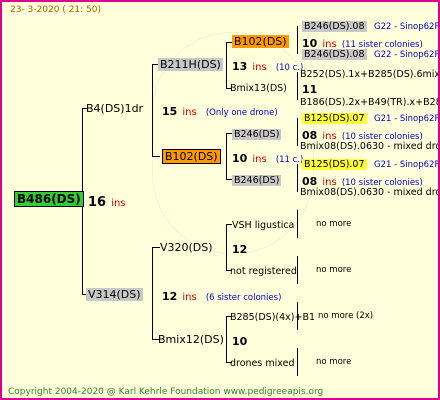 Image resolution: width=440 pixels, height=400 pixels. What do you see at coordinates (107, 202) in the screenshot?
I see `root-stats: 16 ins` at bounding box center [107, 202].